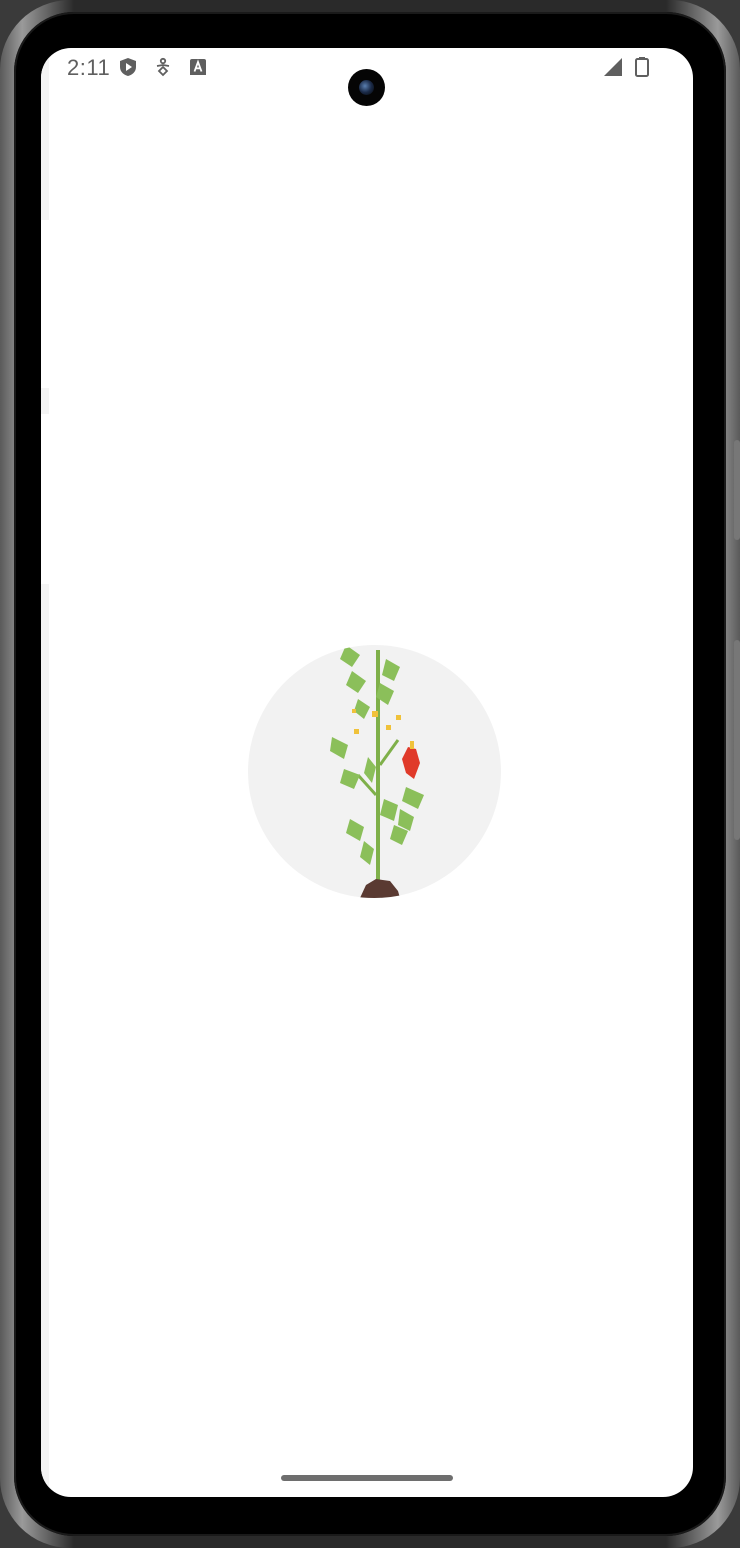  I want to click on left-edge-strip, so click(45, 772).